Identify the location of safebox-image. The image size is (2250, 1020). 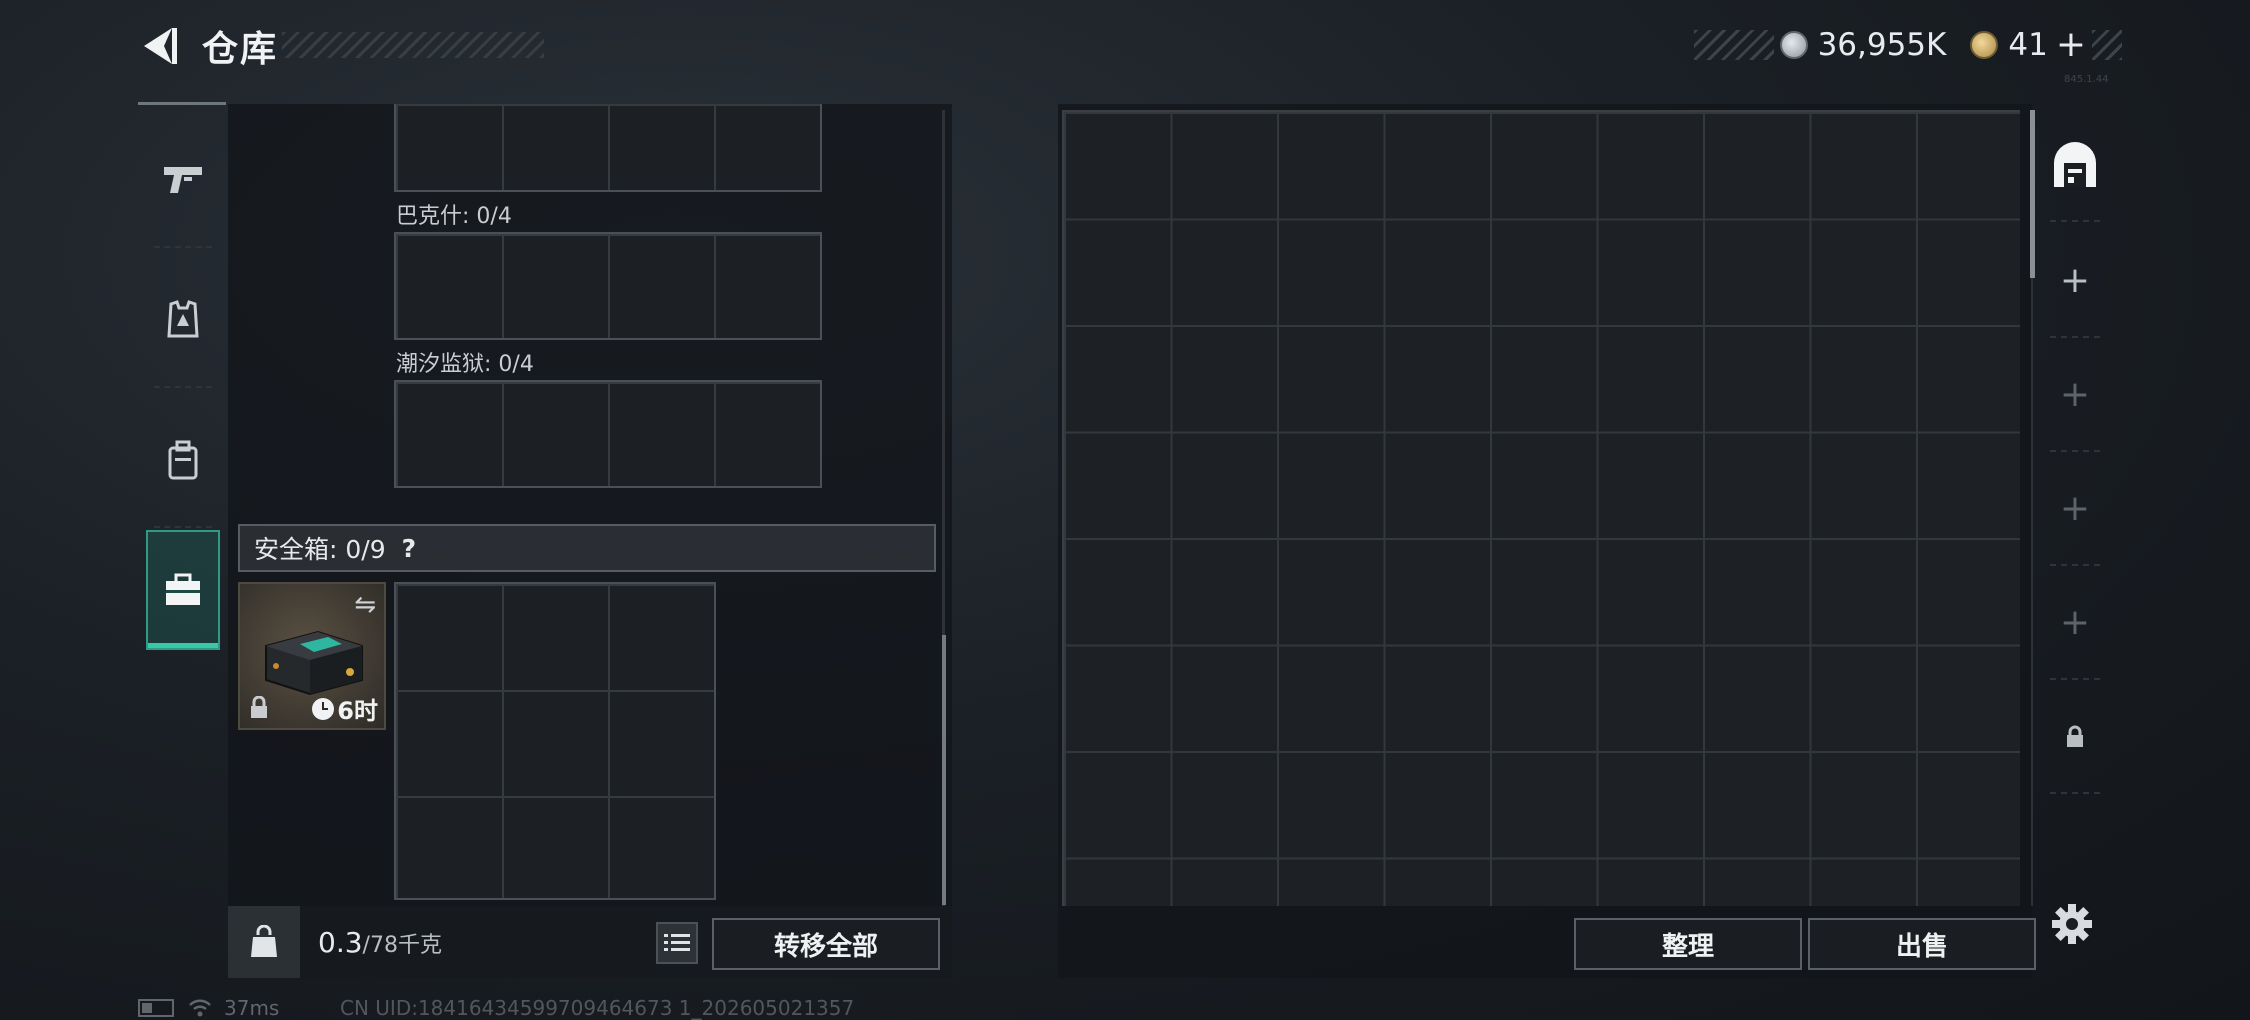
(314, 663).